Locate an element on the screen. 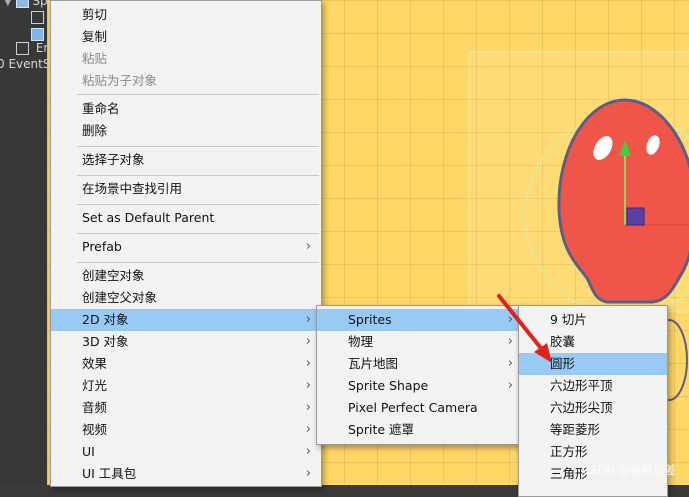  red-arrow-annotation is located at coordinates (521, 324).